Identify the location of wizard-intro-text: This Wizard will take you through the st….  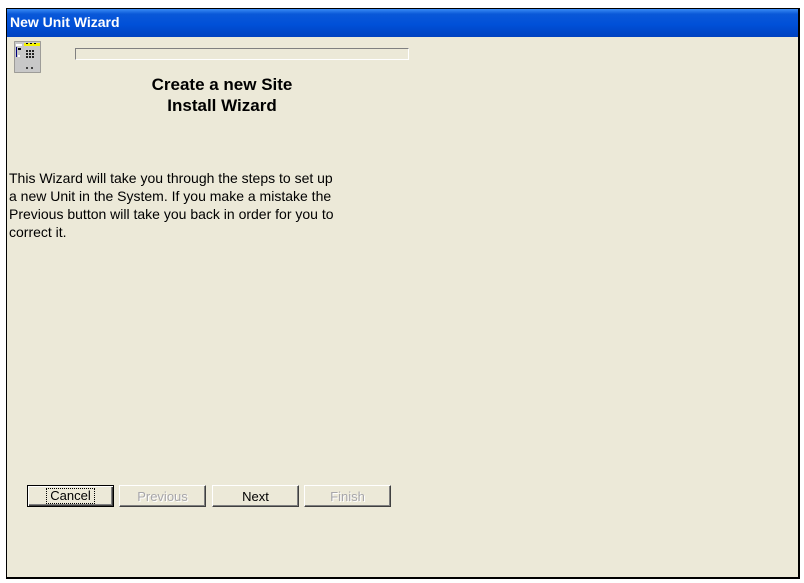
(171, 205).